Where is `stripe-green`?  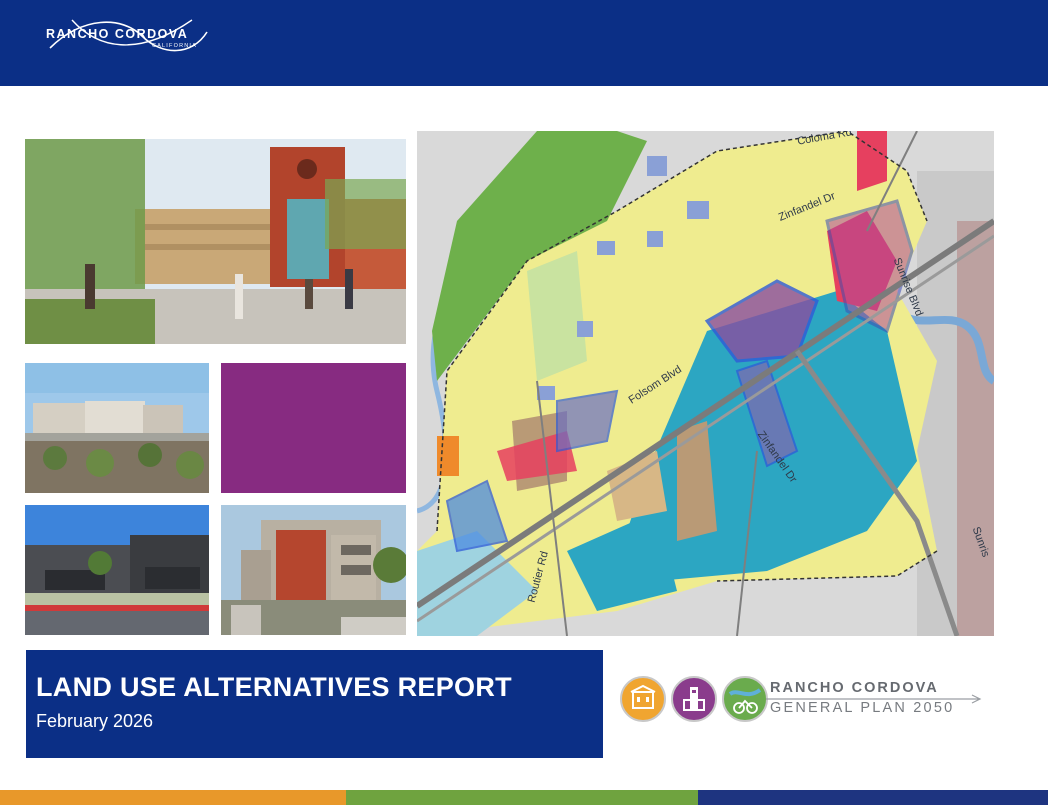 stripe-green is located at coordinates (522, 797).